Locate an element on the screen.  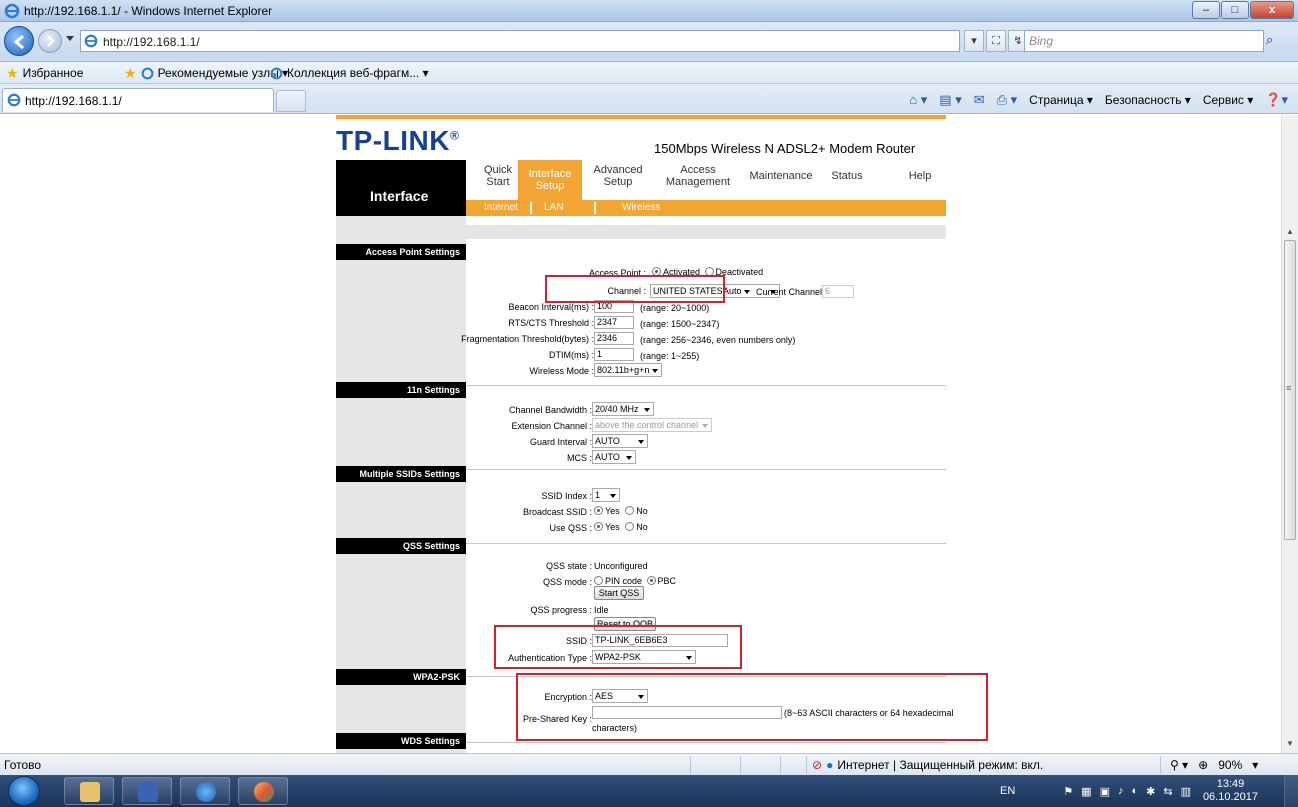
blocked-icon: ⊘ is located at coordinates (817, 765).